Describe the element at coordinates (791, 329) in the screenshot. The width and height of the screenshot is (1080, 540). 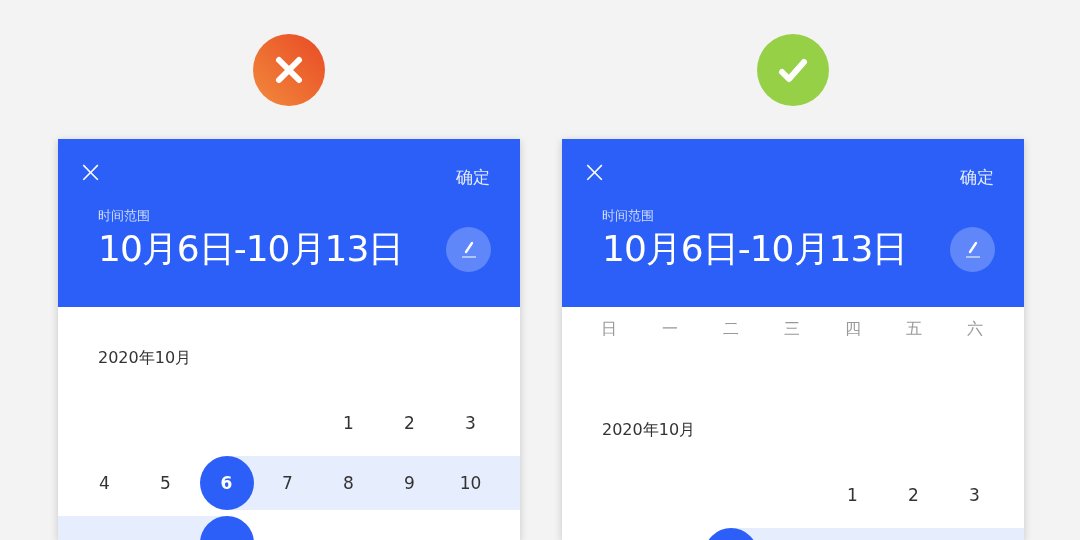
I see `weekday-label: 三` at that location.